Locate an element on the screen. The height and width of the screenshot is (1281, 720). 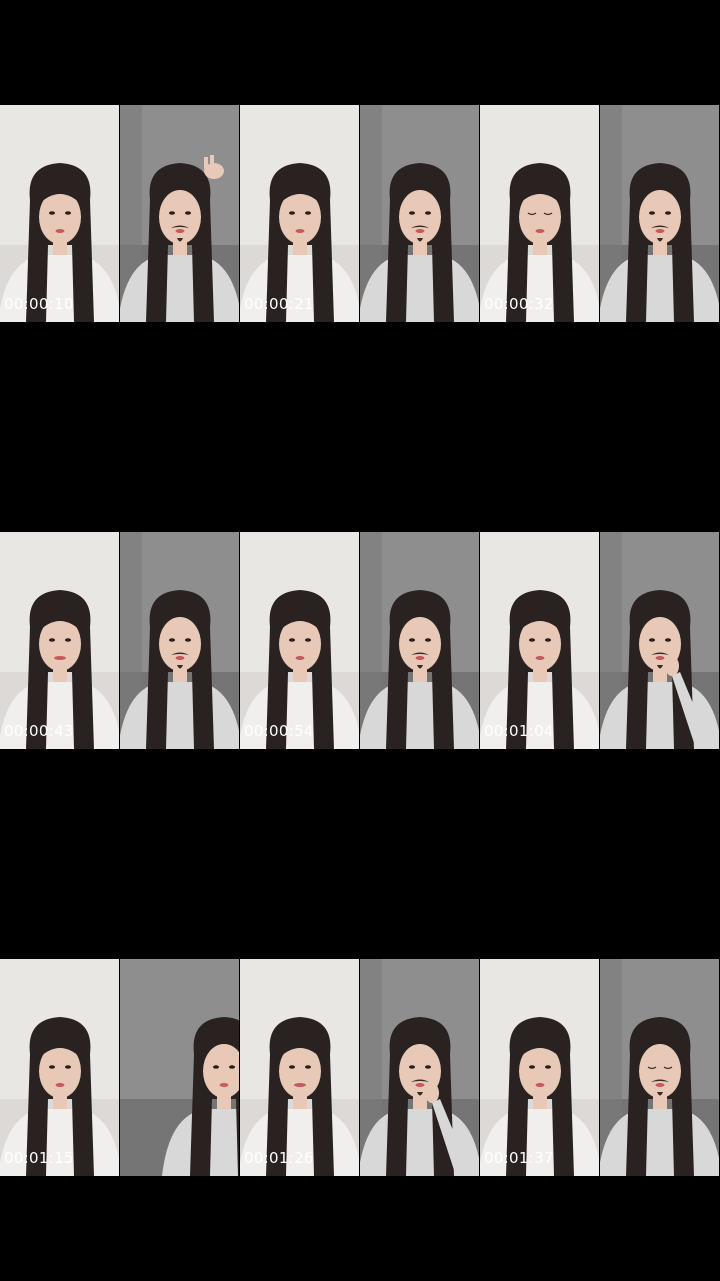
timestamp-label: 00:00:32 is located at coordinates (519, 304).